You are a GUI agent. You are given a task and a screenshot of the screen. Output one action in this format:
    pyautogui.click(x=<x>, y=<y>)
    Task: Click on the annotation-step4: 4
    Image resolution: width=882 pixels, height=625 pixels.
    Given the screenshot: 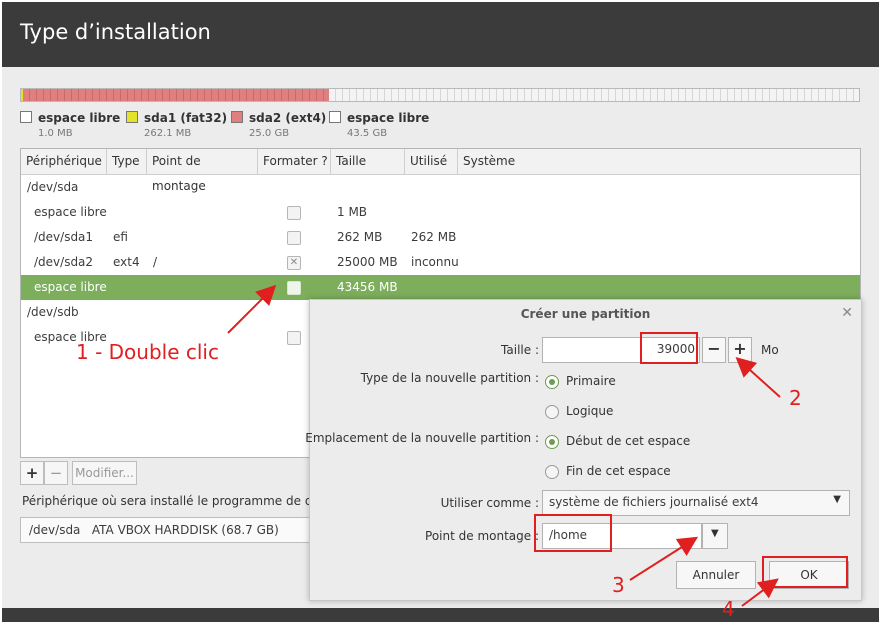 What is the action you would take?
    pyautogui.click(x=728, y=609)
    